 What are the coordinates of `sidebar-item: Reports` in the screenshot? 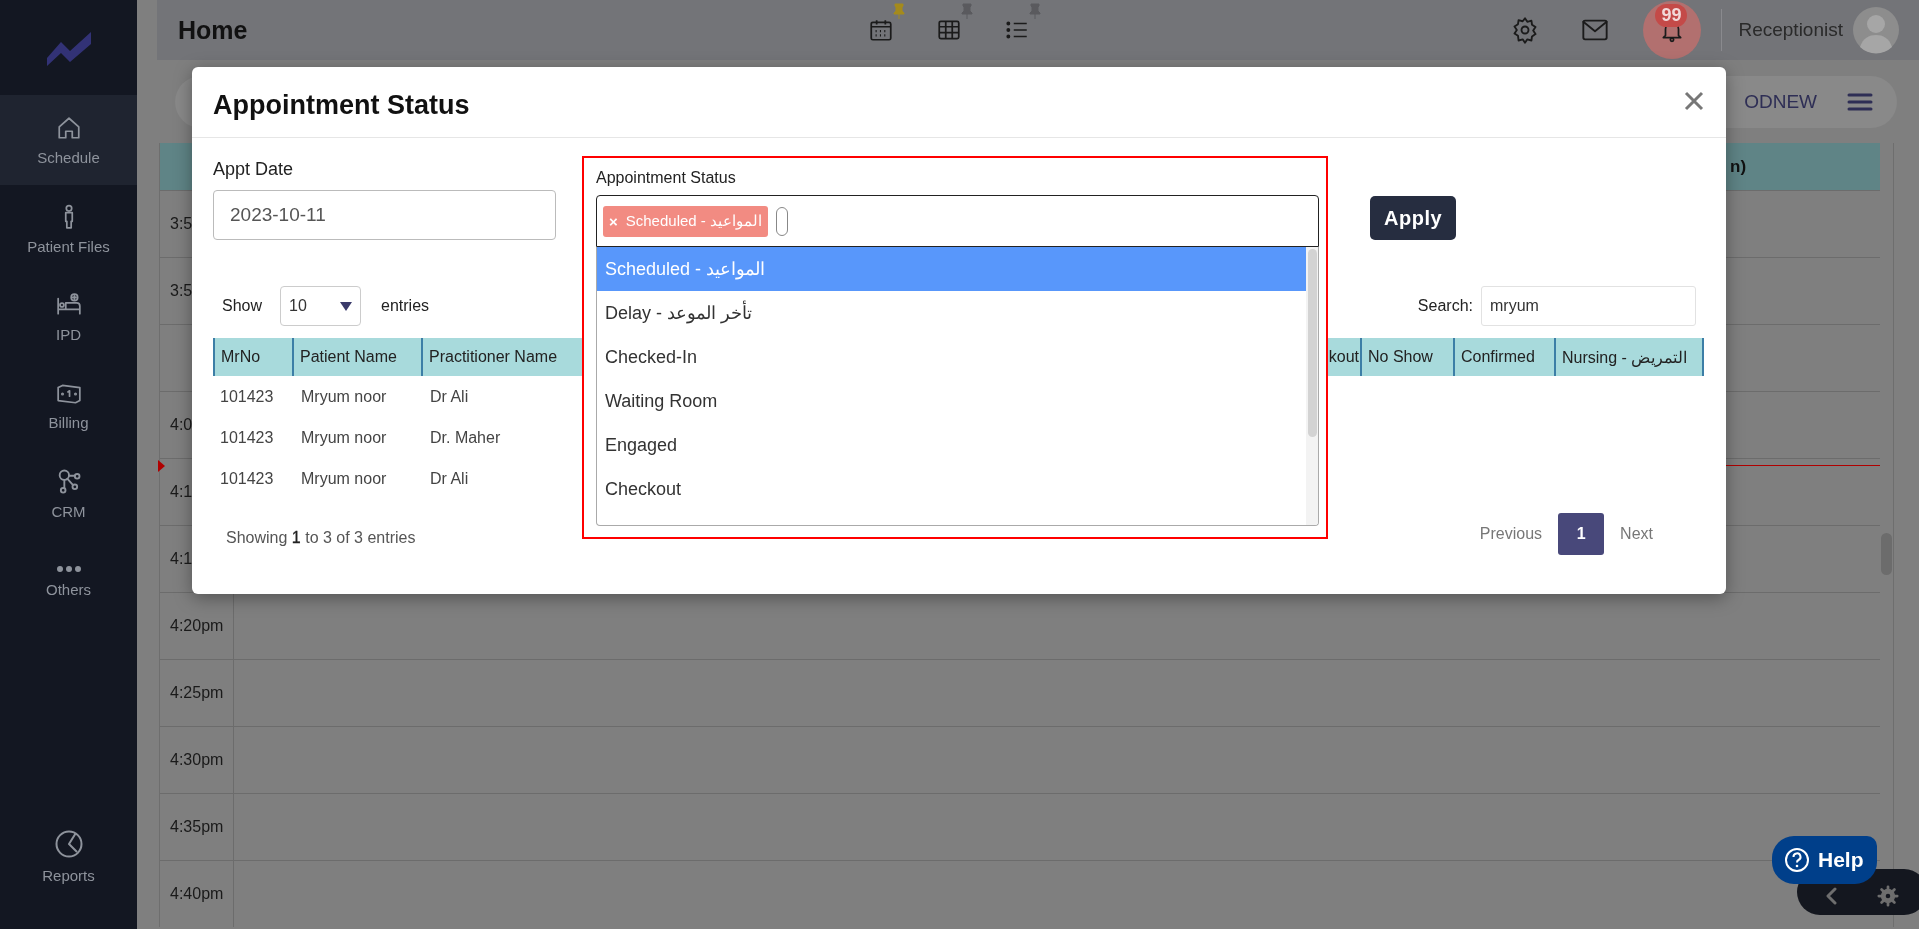 It's located at (68, 875).